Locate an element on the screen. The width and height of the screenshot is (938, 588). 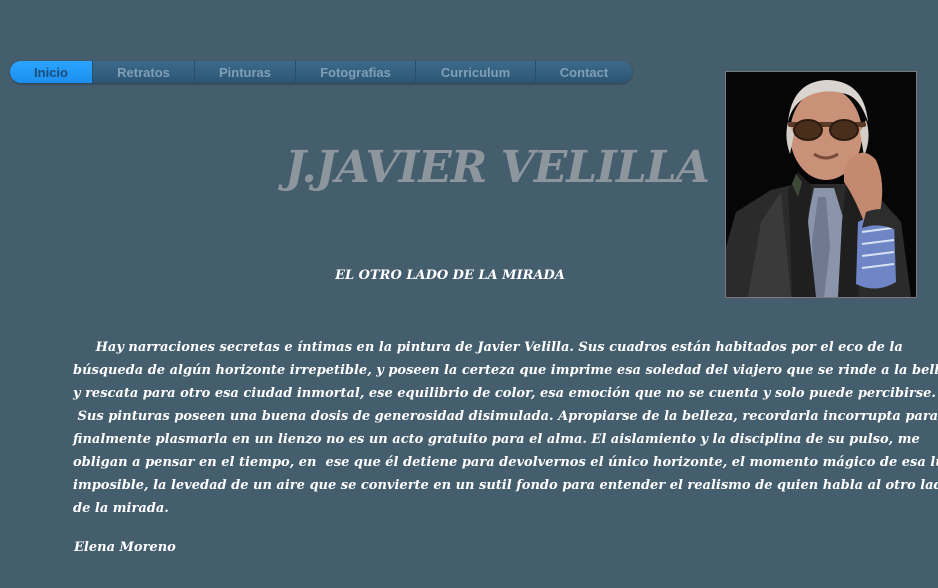
nav-item-curriculum: Curriculum is located at coordinates (475, 72).